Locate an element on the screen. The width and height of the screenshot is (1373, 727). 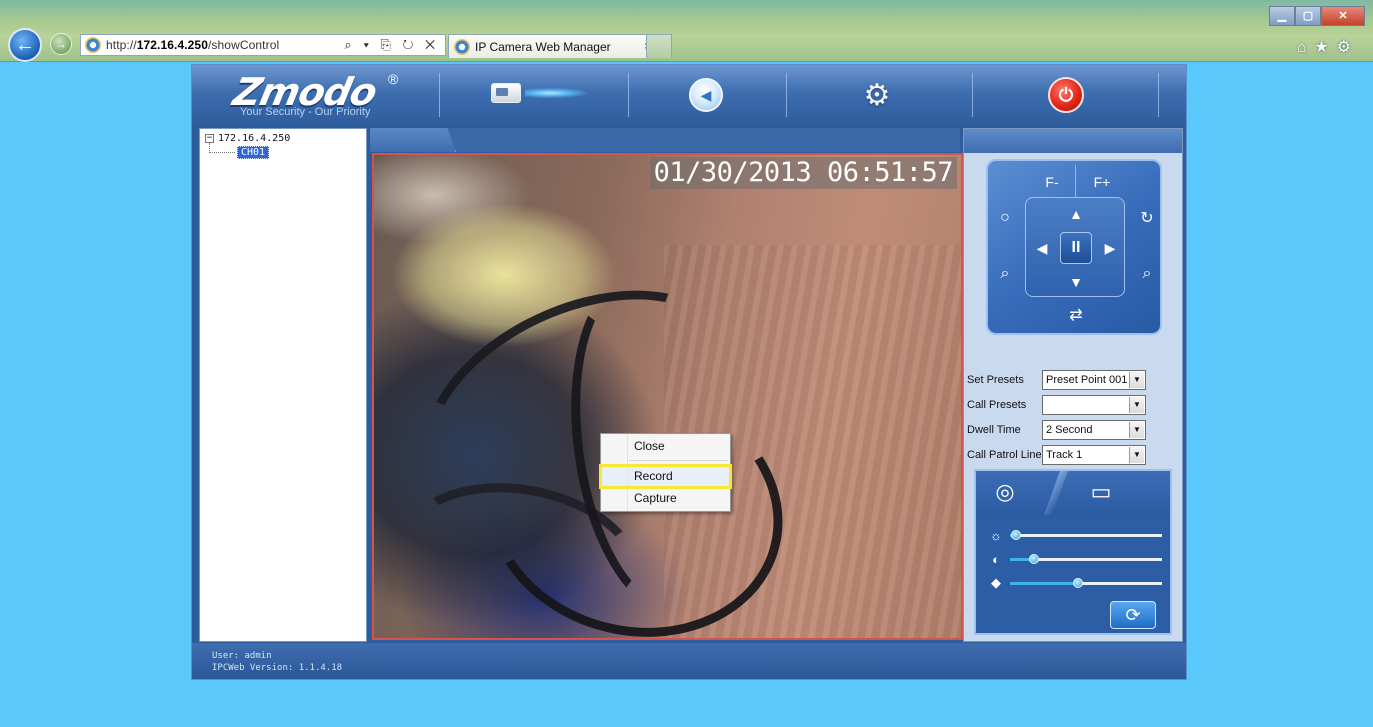
auto-rotate-icon: ↻ is located at coordinates (1147, 218).